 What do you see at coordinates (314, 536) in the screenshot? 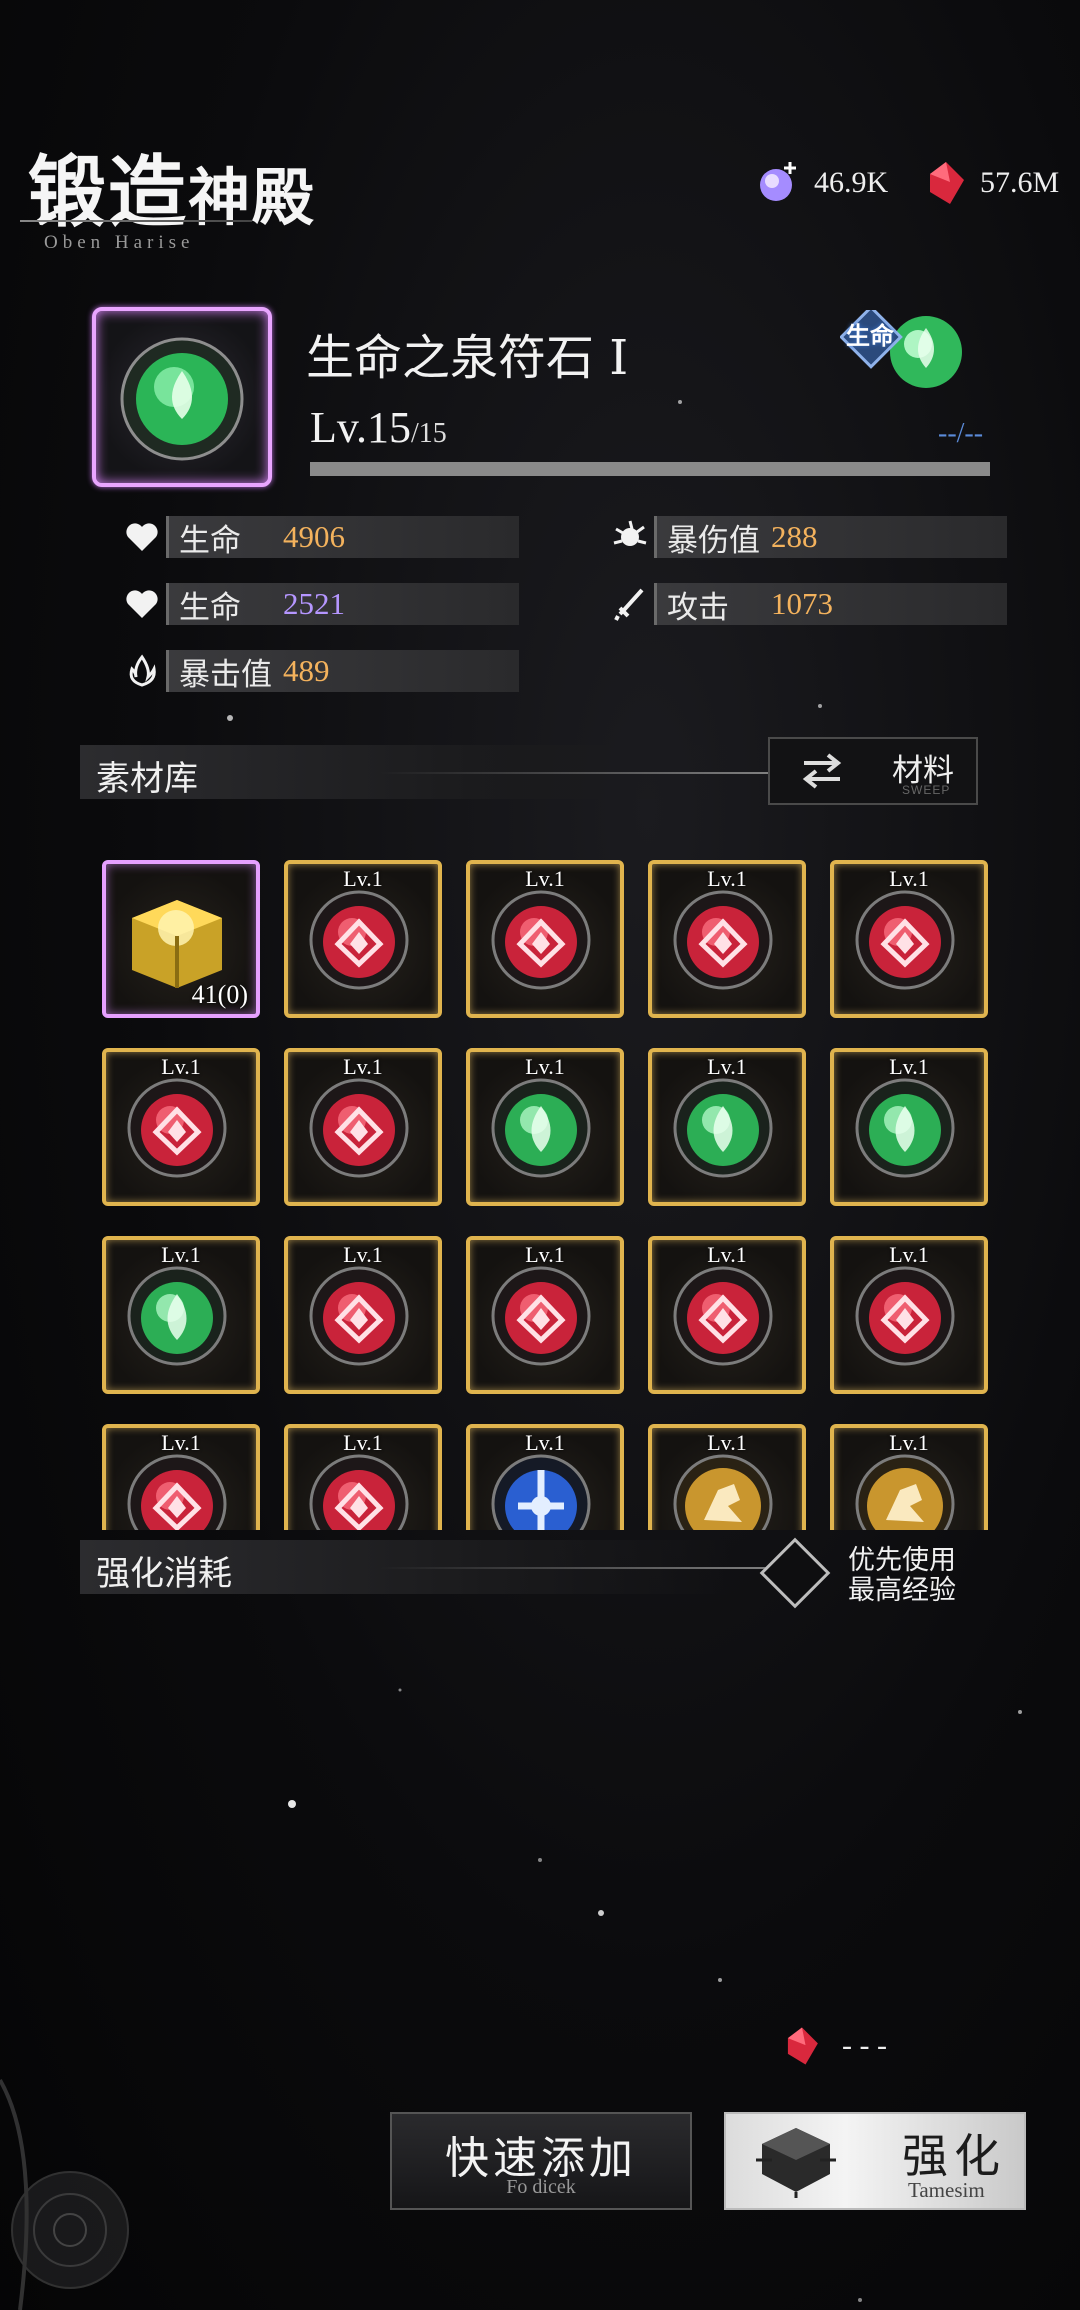
I see `stat-value: 4906` at bounding box center [314, 536].